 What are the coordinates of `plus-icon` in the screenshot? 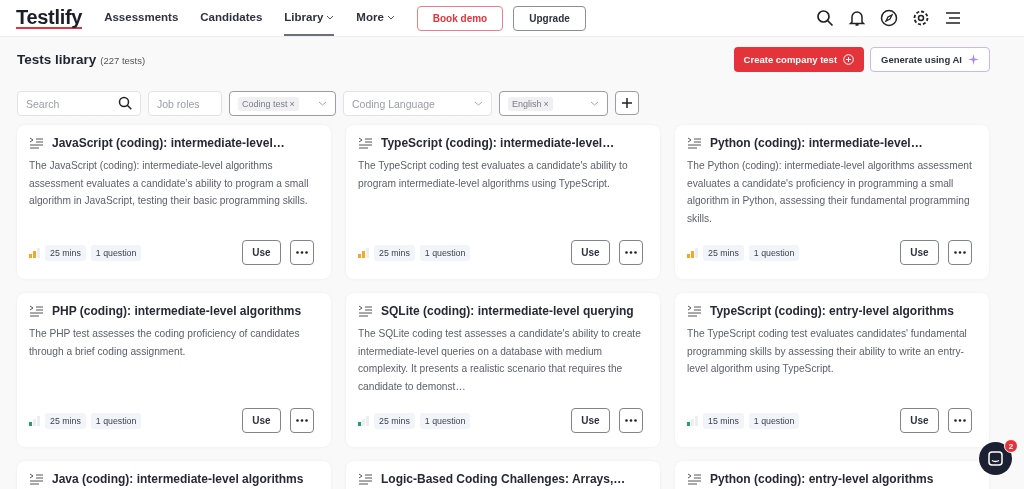 It's located at (627, 103).